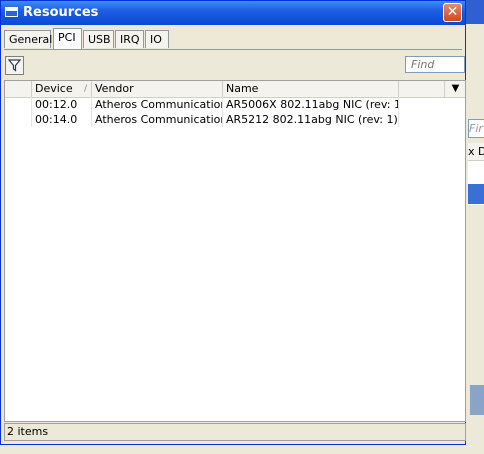  What do you see at coordinates (28, 431) in the screenshot?
I see `item-count: 2 items` at bounding box center [28, 431].